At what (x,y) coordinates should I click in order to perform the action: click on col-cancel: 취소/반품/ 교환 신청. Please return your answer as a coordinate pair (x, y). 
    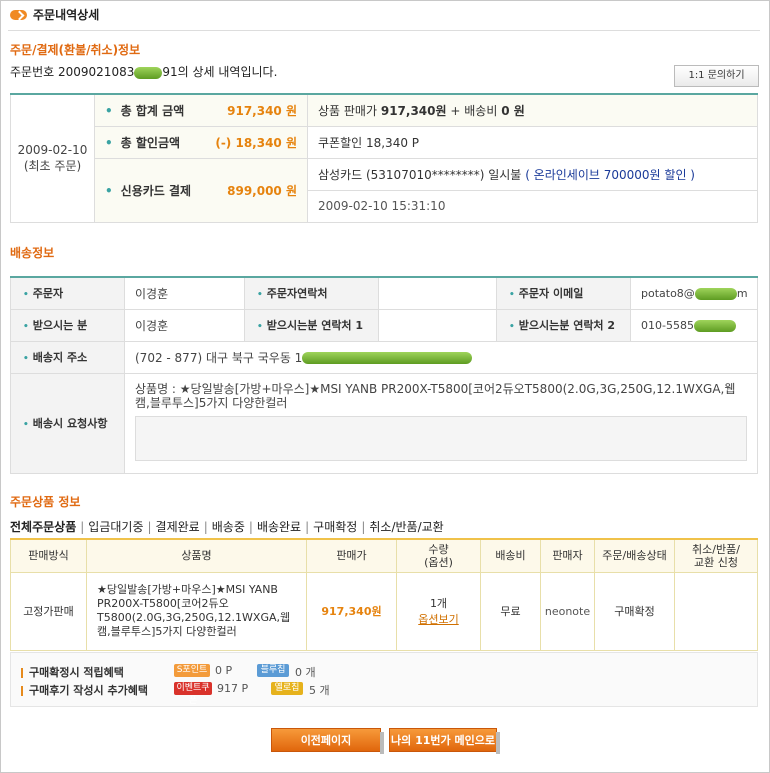
    Looking at the image, I should click on (716, 555).